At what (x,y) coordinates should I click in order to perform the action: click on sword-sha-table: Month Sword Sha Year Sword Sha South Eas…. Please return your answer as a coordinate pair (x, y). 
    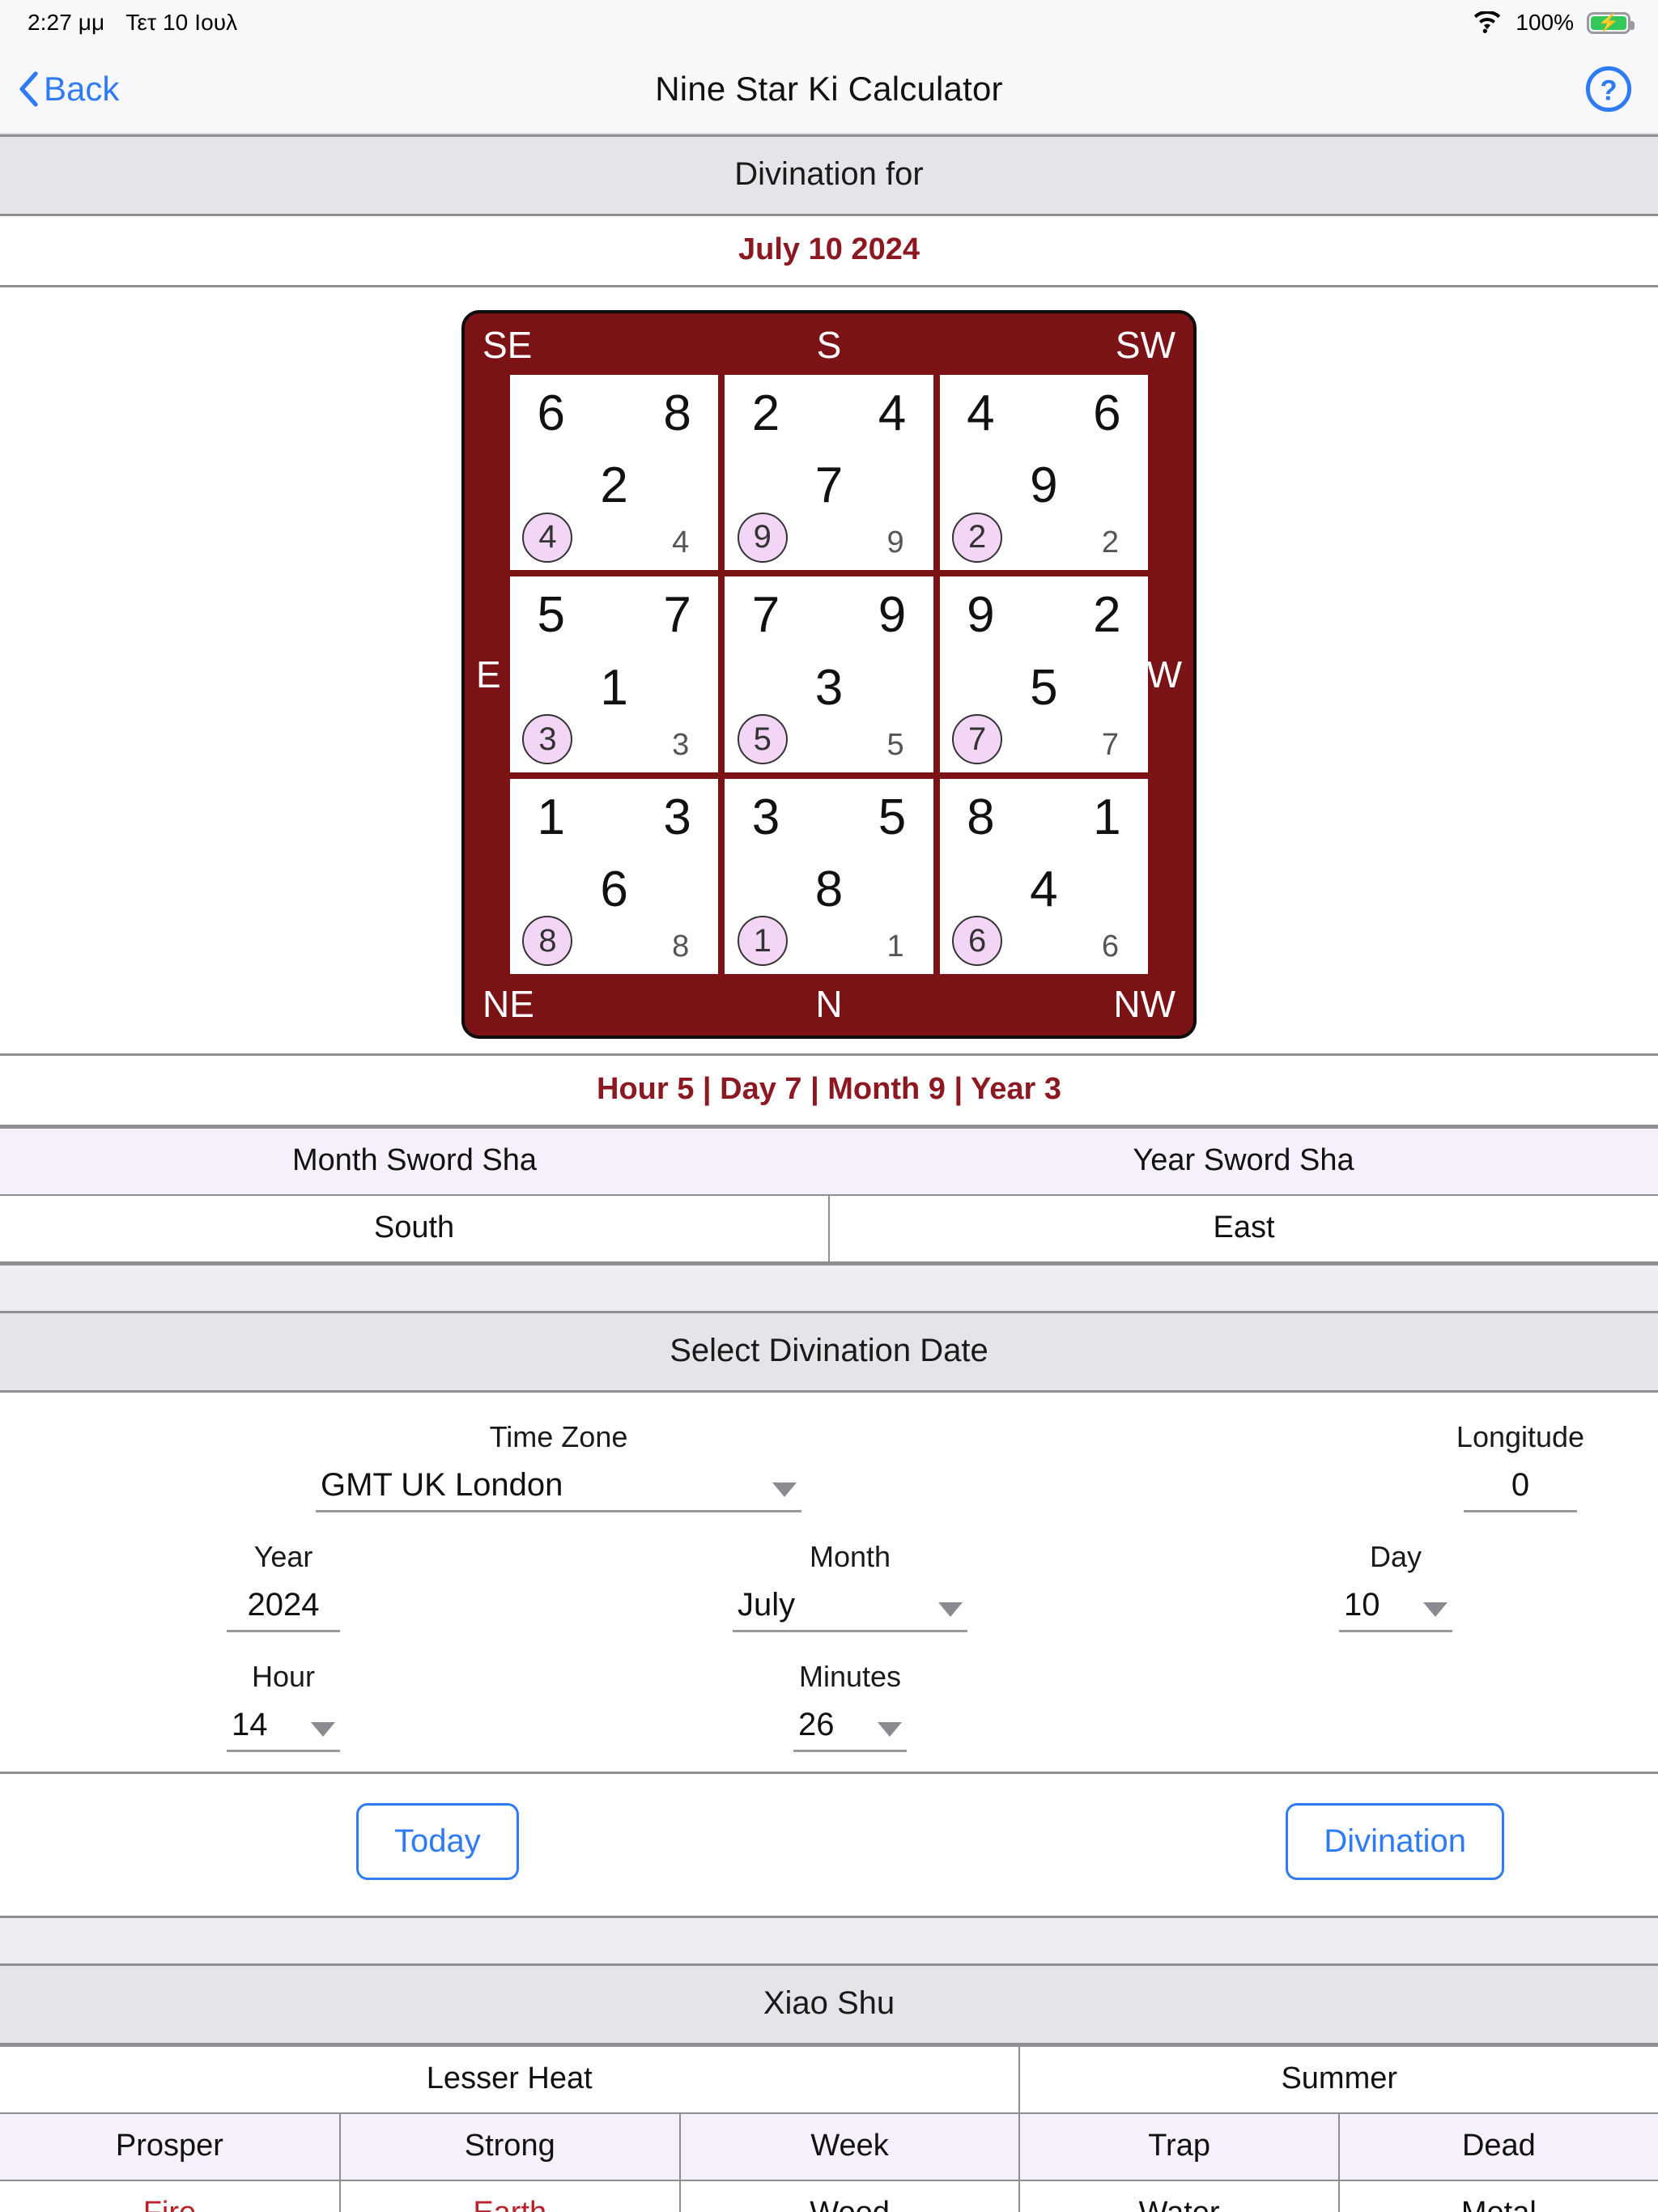
    Looking at the image, I should click on (829, 1195).